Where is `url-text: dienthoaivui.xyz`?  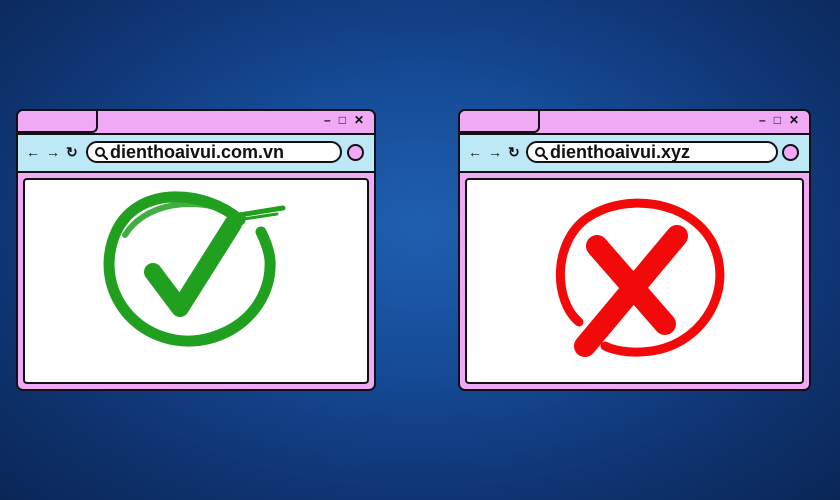
url-text: dienthoaivui.xyz is located at coordinates (620, 152).